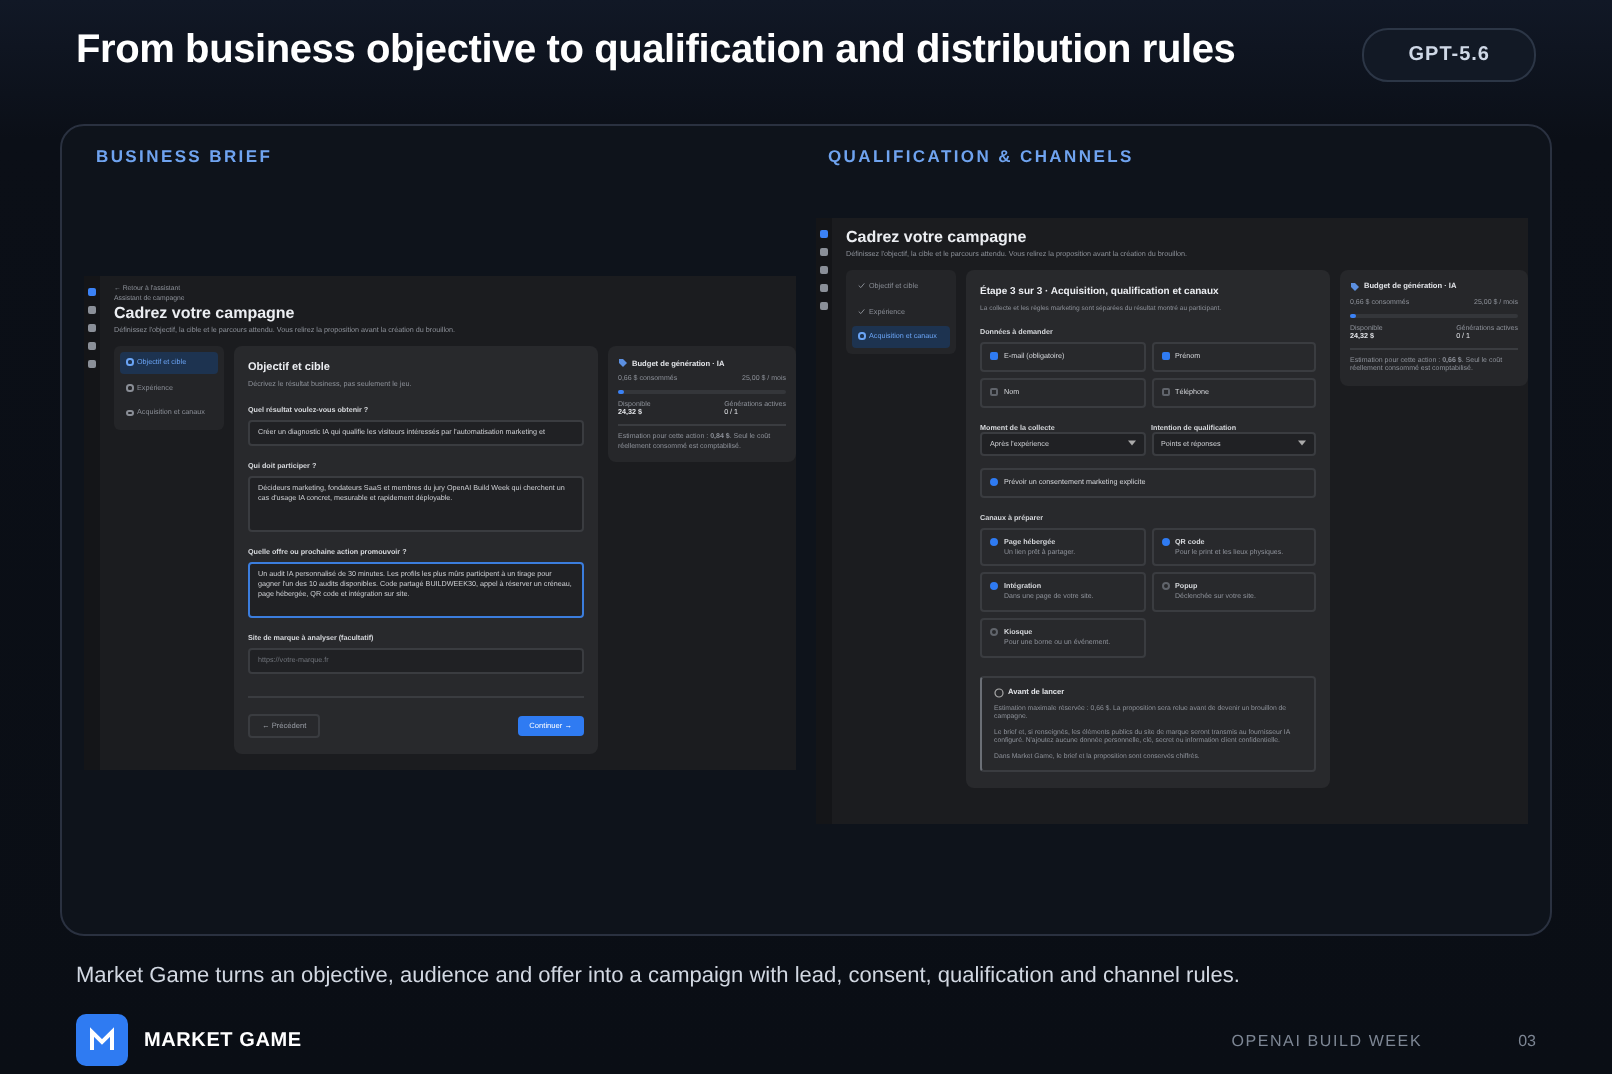 The height and width of the screenshot is (1074, 1612). What do you see at coordinates (1327, 1040) in the screenshot?
I see `event-name: OPENAI BUILD WEEK` at bounding box center [1327, 1040].